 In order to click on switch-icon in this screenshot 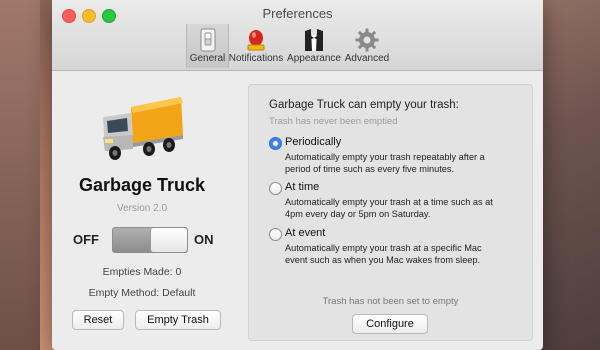, I will do `click(207, 40)`.